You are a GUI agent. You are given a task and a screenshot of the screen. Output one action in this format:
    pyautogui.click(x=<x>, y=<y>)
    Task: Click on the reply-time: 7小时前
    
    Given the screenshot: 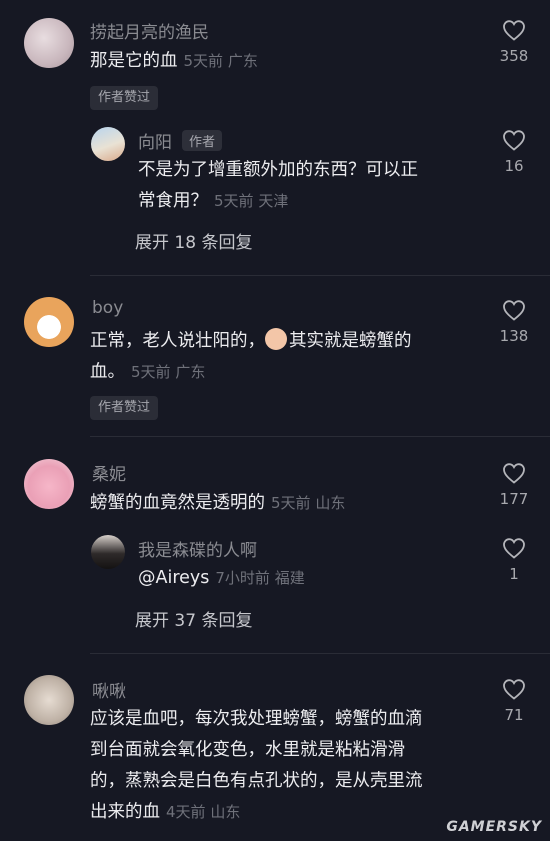 What is the action you would take?
    pyautogui.click(x=242, y=578)
    